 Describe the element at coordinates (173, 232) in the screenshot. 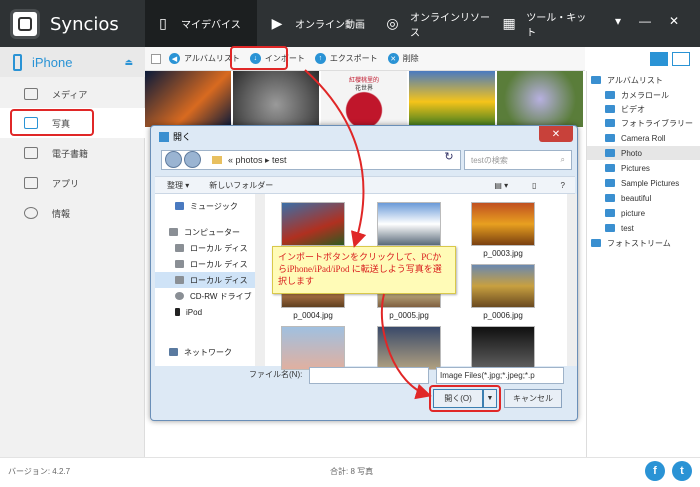

I see `computer-icon` at that location.